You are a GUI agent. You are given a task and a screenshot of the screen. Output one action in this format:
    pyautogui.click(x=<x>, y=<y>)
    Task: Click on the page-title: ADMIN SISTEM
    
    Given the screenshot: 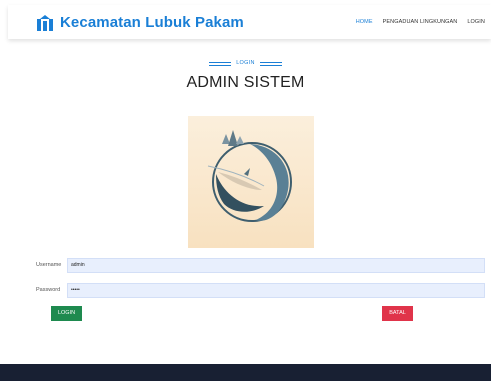 What is the action you would take?
    pyautogui.click(x=245, y=82)
    